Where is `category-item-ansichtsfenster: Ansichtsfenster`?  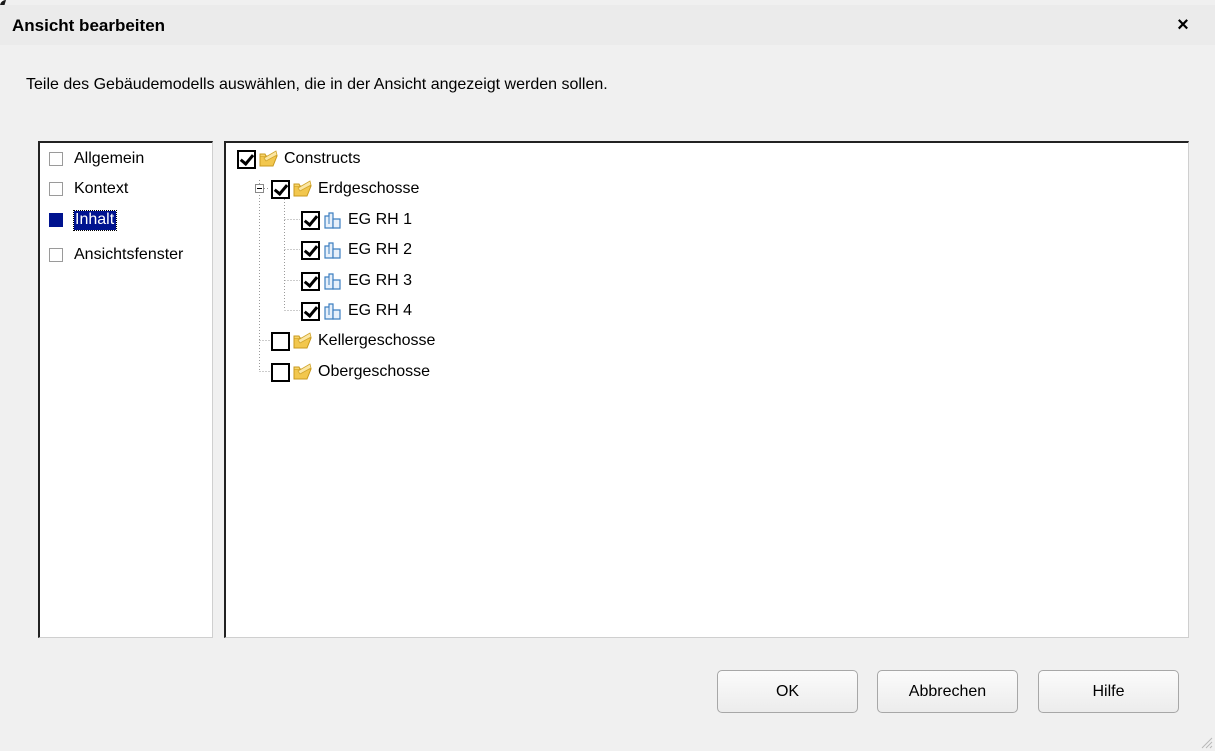 category-item-ansichtsfenster: Ansichtsfenster is located at coordinates (116, 255).